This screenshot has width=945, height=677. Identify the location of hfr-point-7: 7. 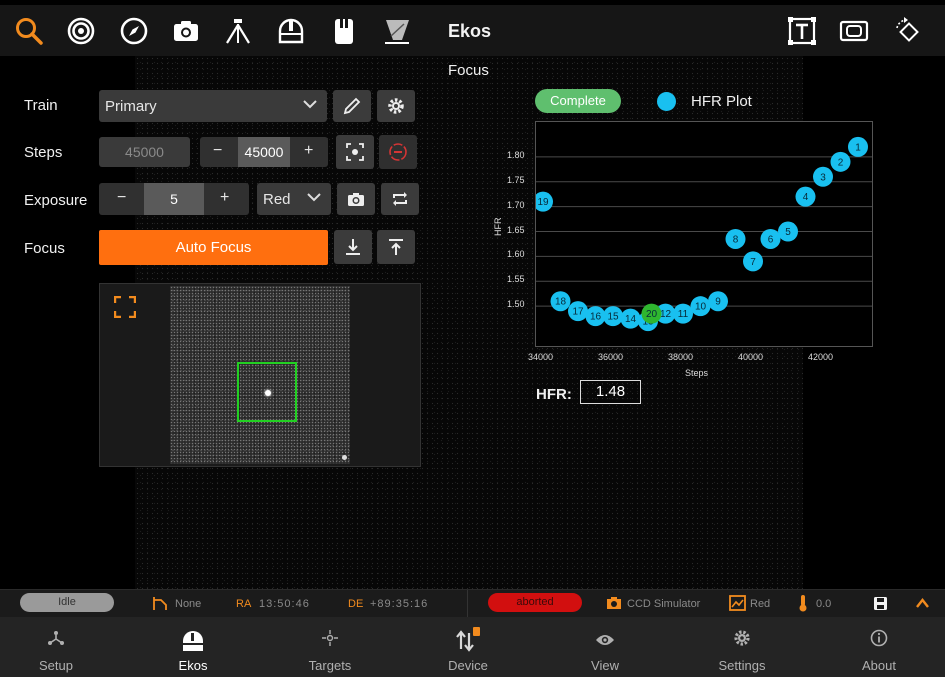
(753, 261).